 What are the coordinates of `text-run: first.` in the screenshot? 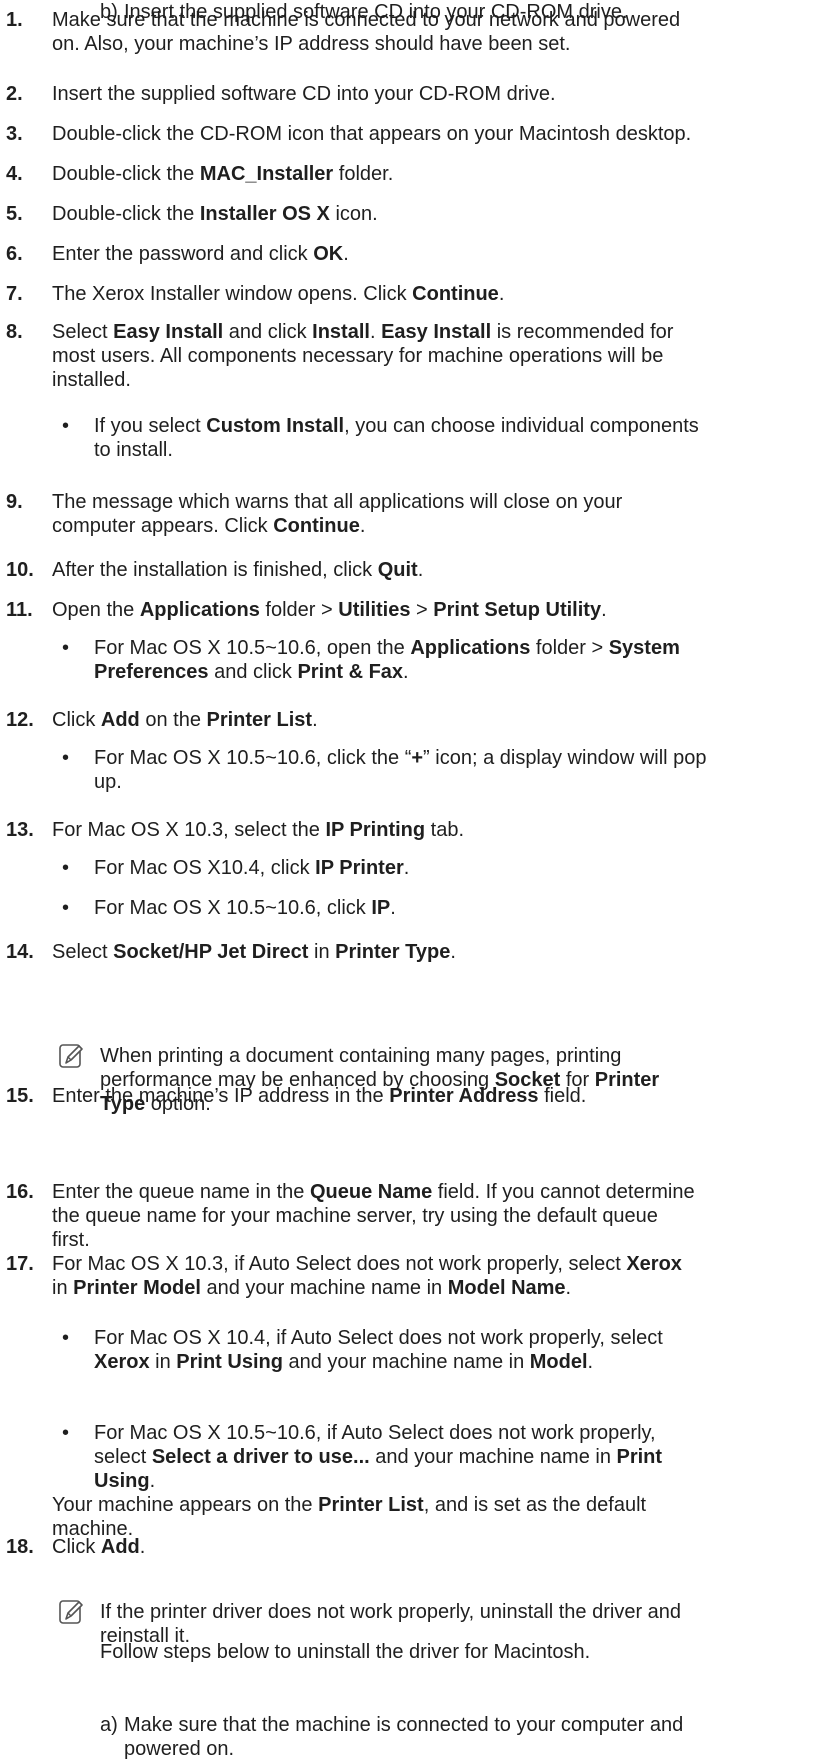 It's located at (71, 1240).